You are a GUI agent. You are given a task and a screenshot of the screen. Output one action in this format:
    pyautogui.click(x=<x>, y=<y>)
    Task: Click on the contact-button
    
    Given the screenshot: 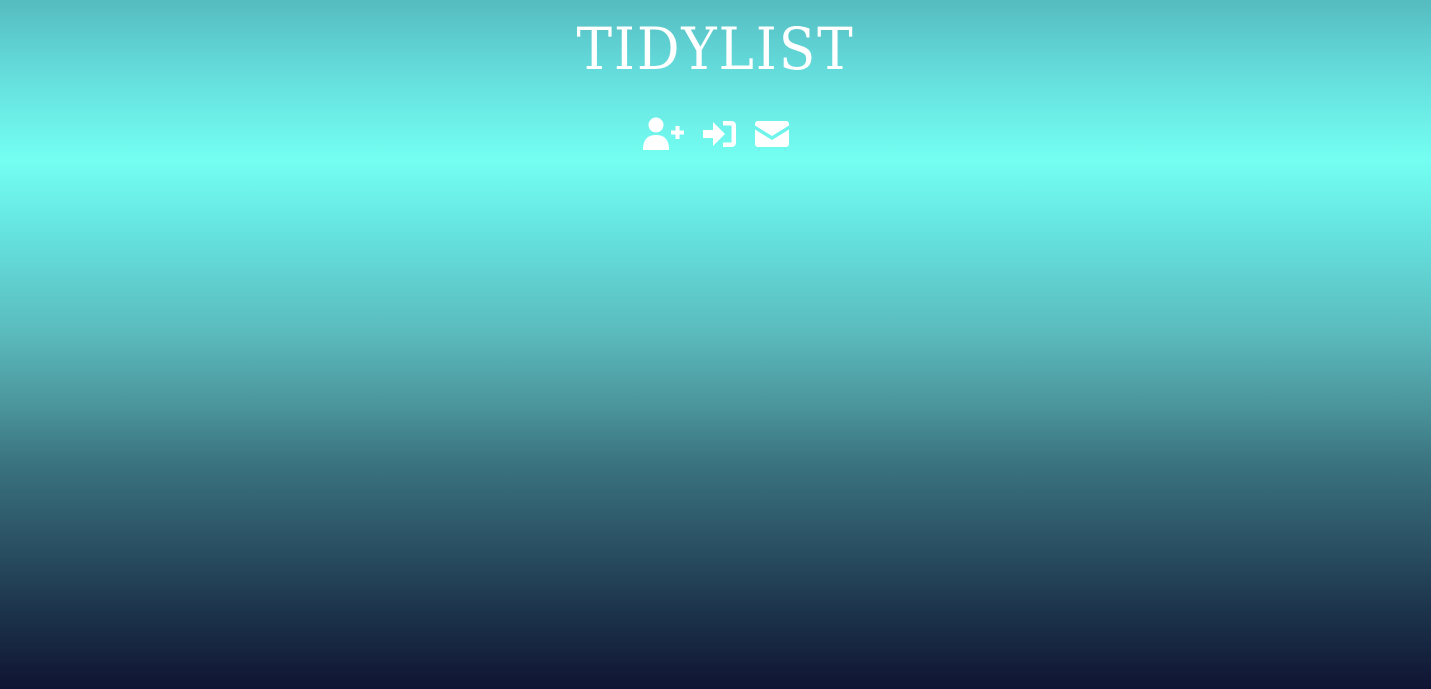 What is the action you would take?
    pyautogui.click(x=771, y=134)
    